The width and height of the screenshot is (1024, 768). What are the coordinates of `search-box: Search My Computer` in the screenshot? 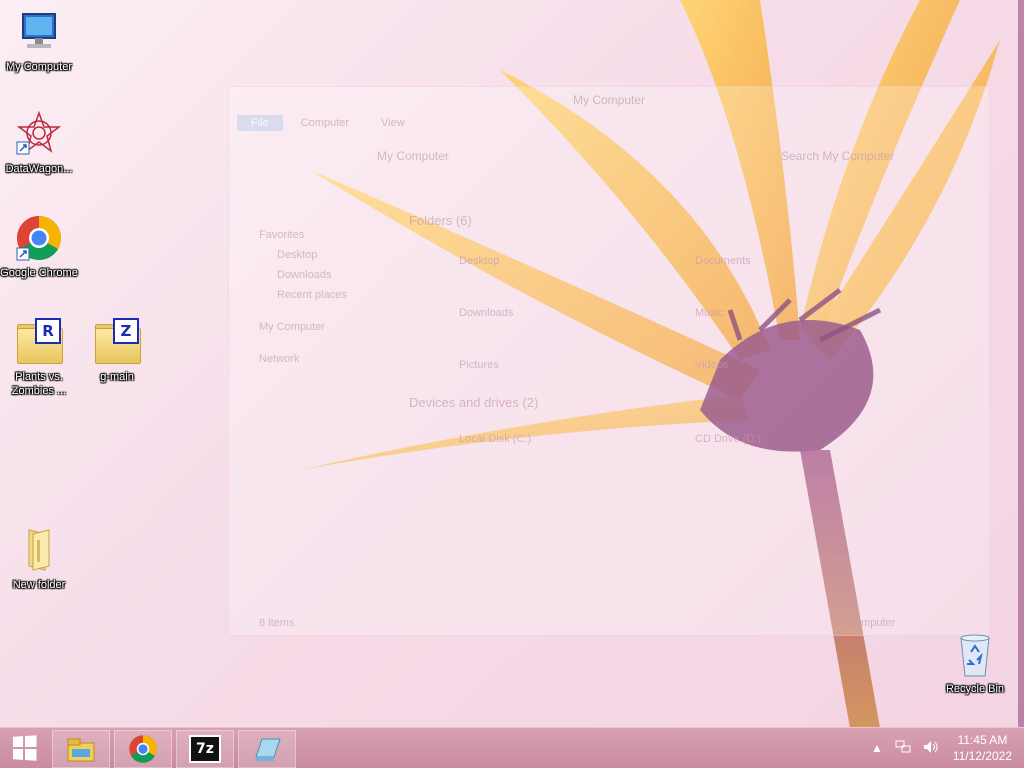 It's located at (838, 156).